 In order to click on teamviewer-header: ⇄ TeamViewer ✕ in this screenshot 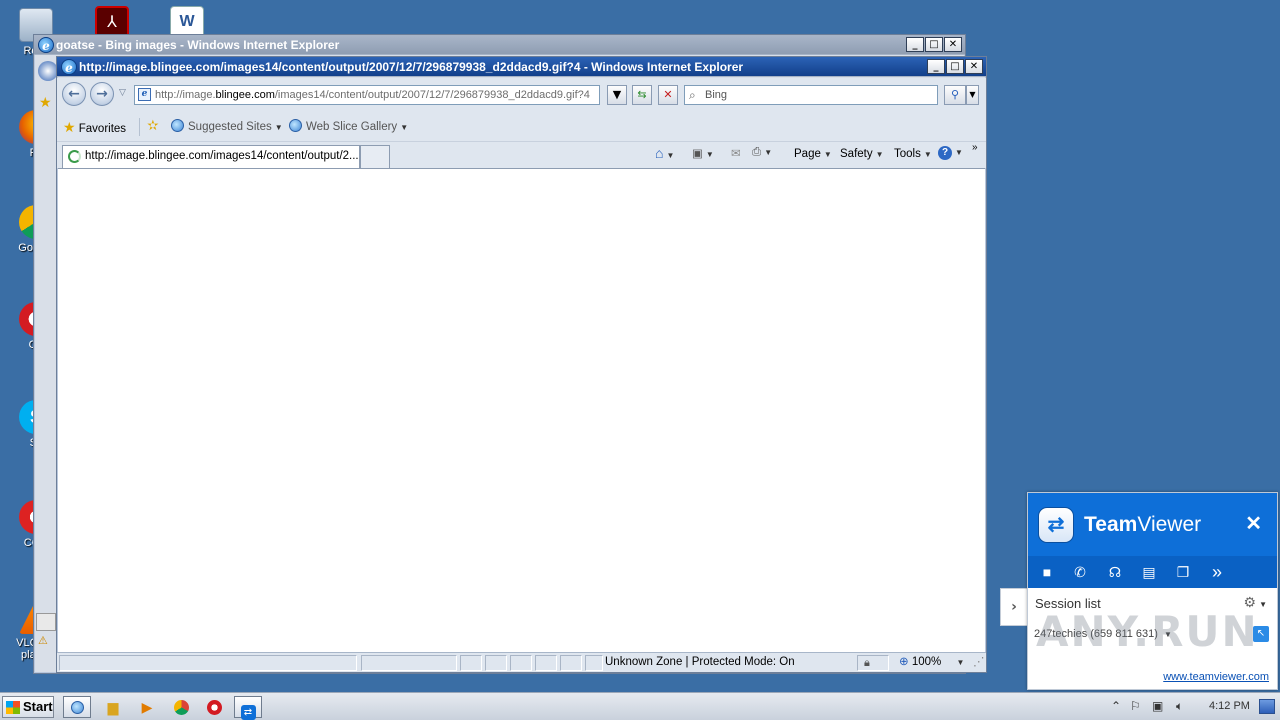, I will do `click(1152, 524)`.